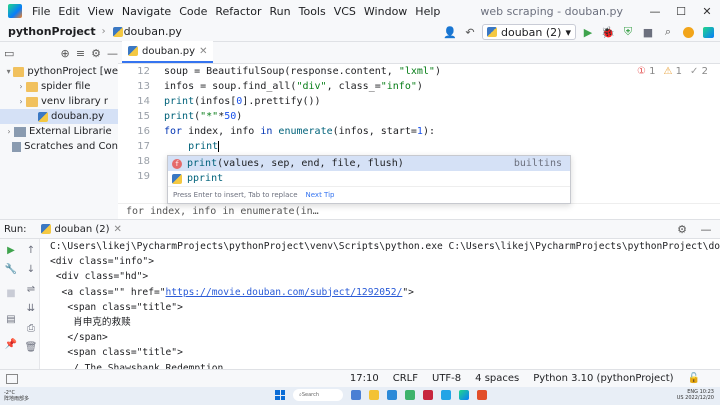 This screenshot has height=405, width=720. Describe the element at coordinates (470, 32) in the screenshot. I see `back-arrow-icon: ↶` at that location.